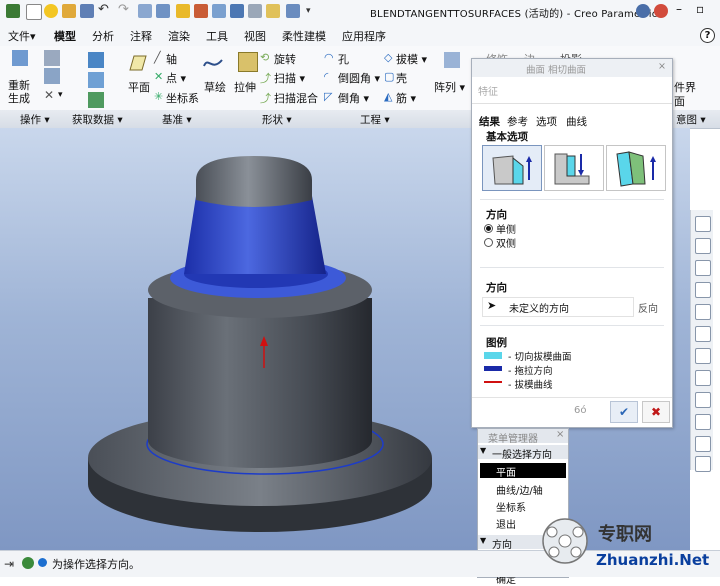 The width and height of the screenshot is (720, 586). I want to click on menu-item-plane: 平面, so click(506, 471).